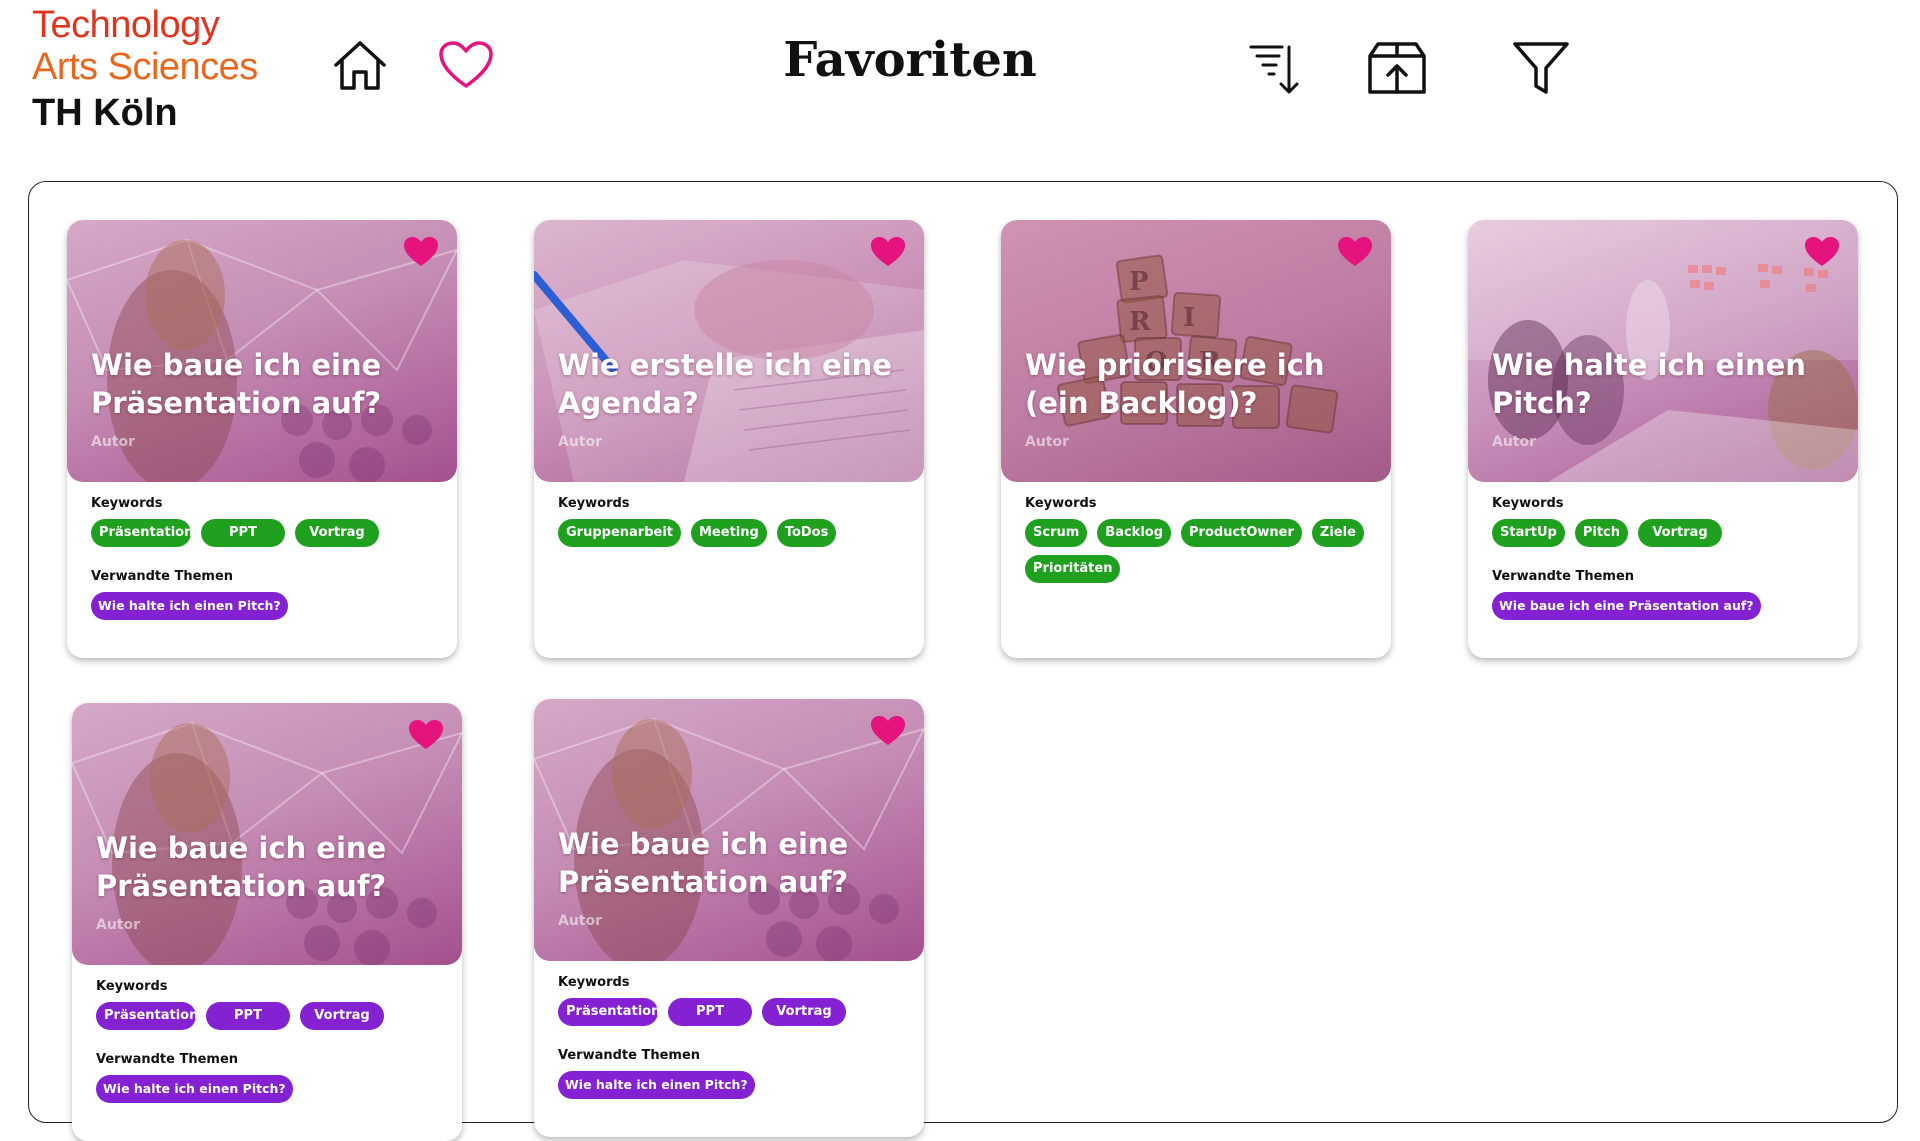 The height and width of the screenshot is (1141, 1920). What do you see at coordinates (360, 65) in the screenshot?
I see `home-icon` at bounding box center [360, 65].